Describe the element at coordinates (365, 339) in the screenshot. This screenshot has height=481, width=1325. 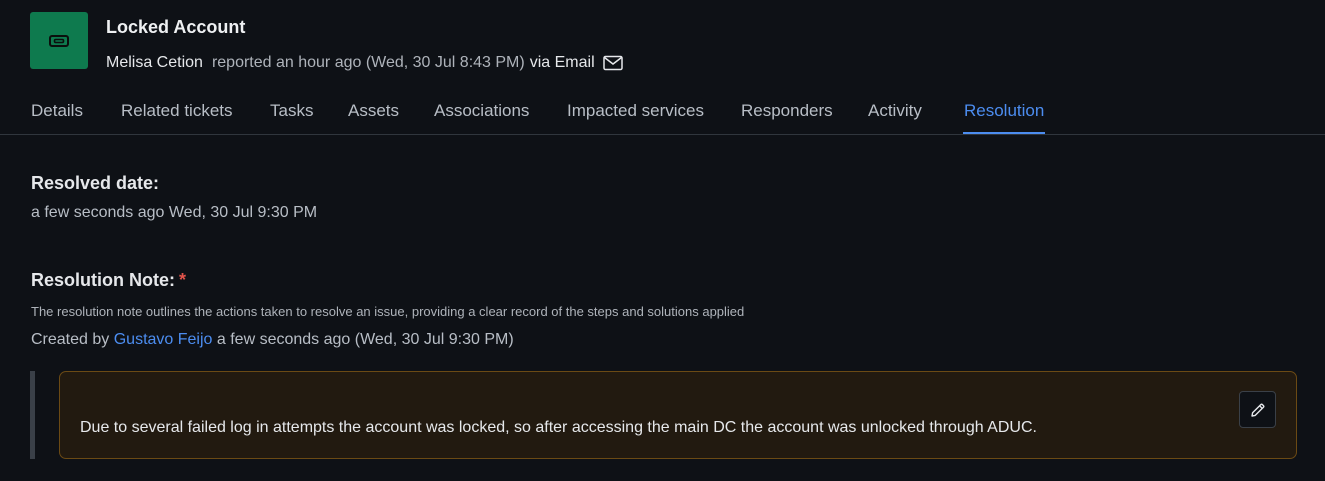
I see `created-by-time: a few seconds ago (Wed, 30 Jul 9:30 PM)` at that location.